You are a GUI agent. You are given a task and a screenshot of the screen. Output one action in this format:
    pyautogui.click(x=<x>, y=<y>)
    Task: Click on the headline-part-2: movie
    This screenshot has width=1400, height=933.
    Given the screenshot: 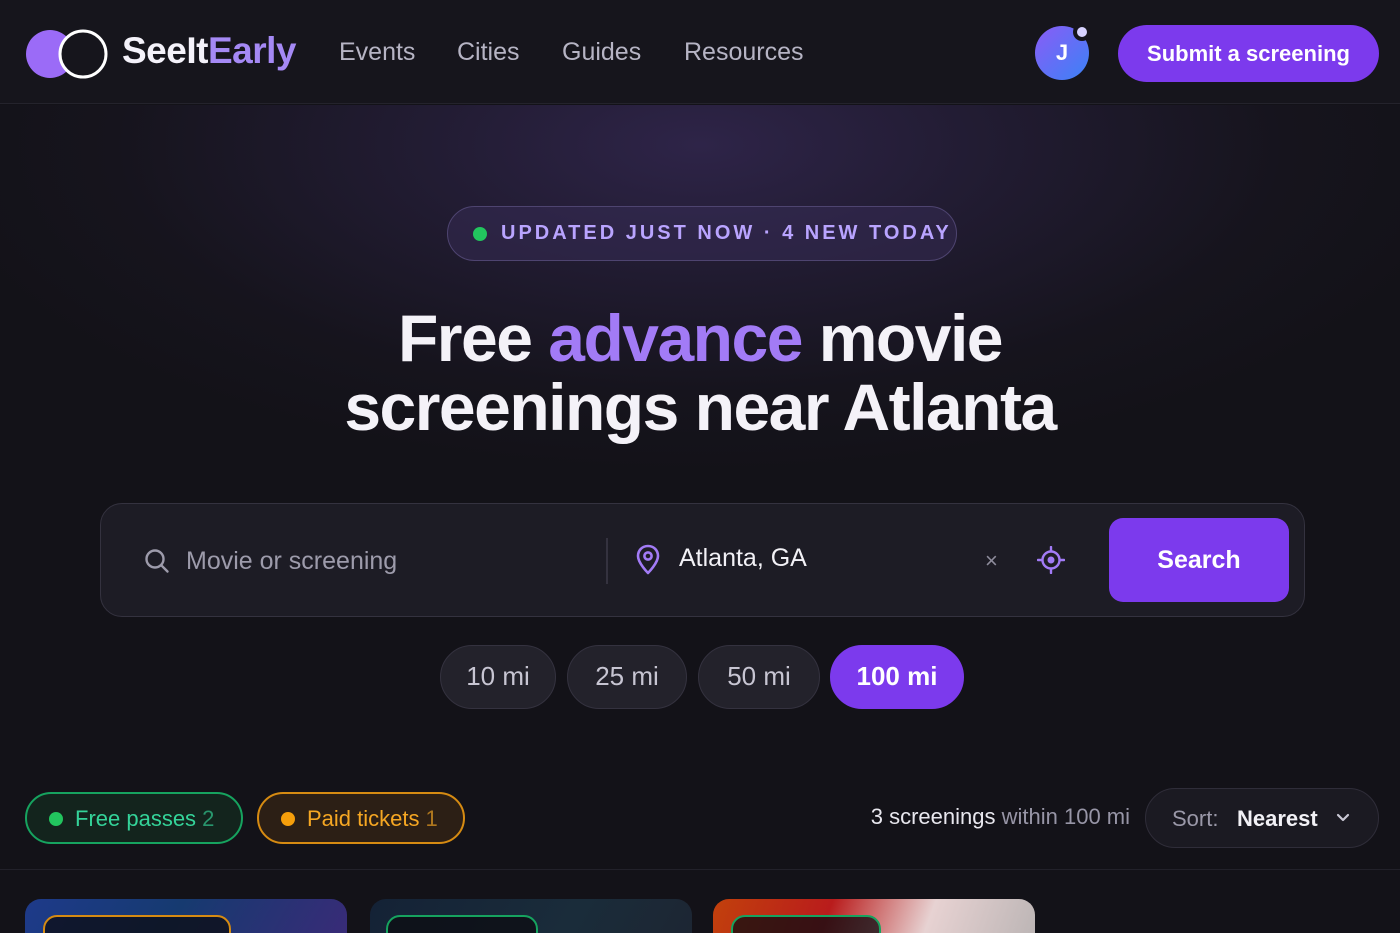 What is the action you would take?
    pyautogui.click(x=902, y=338)
    